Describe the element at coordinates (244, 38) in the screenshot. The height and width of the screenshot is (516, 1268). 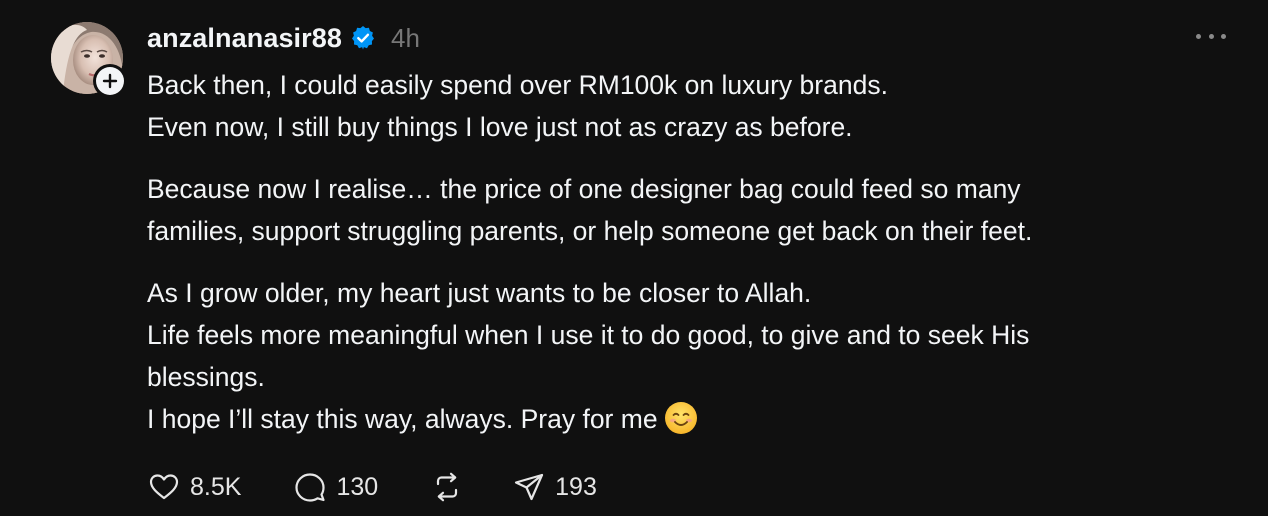
I see `username: anzalnanasir88` at that location.